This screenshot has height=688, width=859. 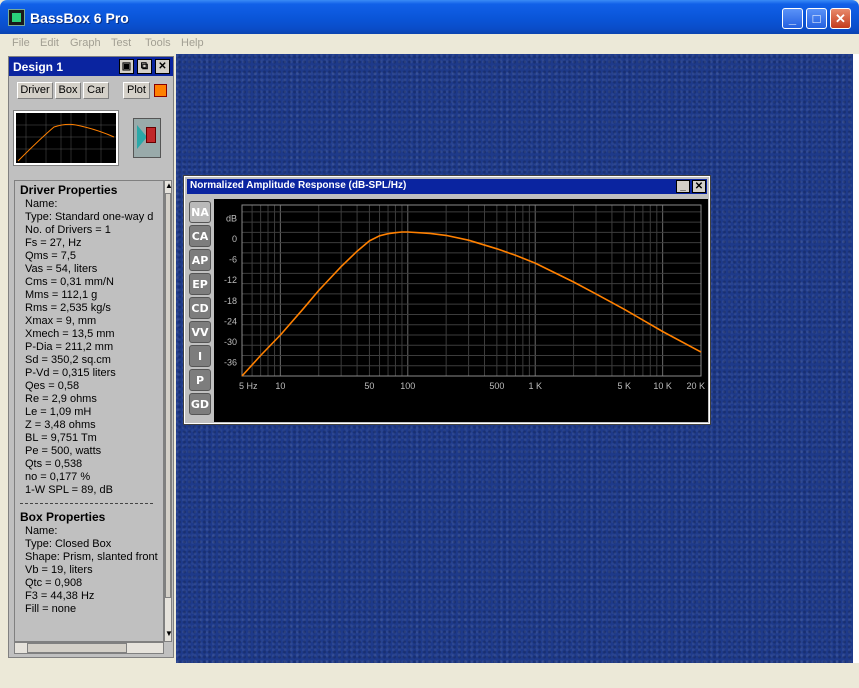 I want to click on driver-properties-line: Name:, so click(x=41, y=204).